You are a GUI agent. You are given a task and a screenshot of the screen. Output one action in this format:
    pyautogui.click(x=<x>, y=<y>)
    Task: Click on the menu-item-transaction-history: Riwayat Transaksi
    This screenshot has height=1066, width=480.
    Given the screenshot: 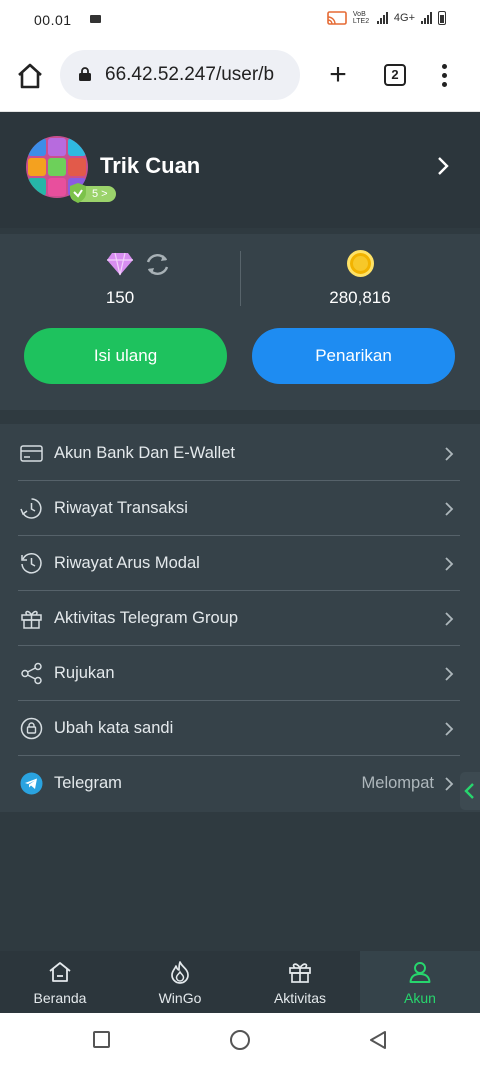 What is the action you would take?
    pyautogui.click(x=239, y=508)
    